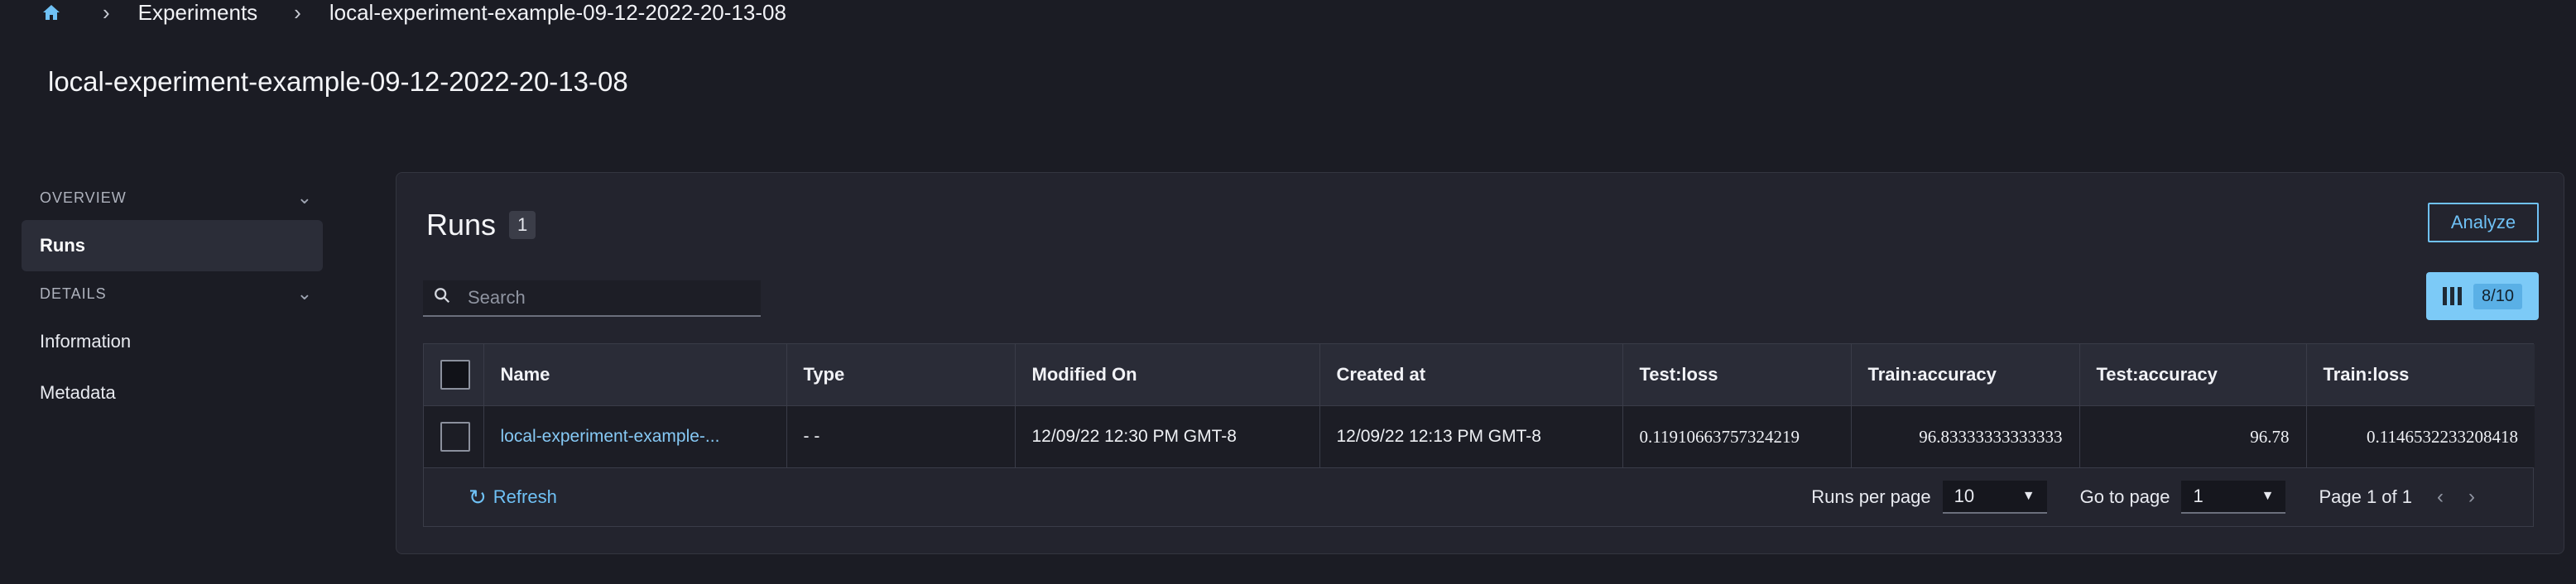  I want to click on analyze-button: Analyze, so click(2483, 222).